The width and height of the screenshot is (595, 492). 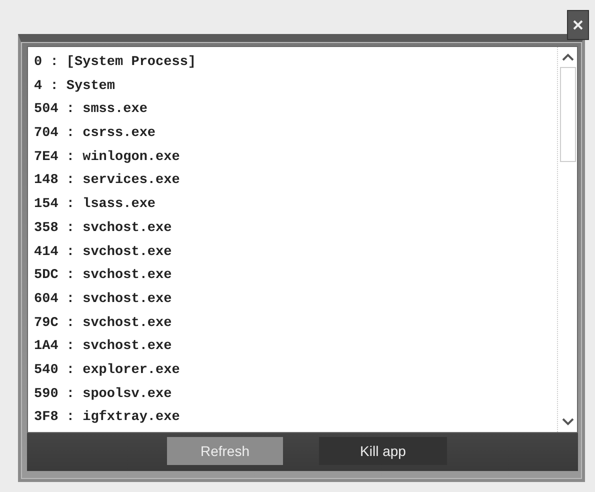 I want to click on close-button, so click(x=578, y=25).